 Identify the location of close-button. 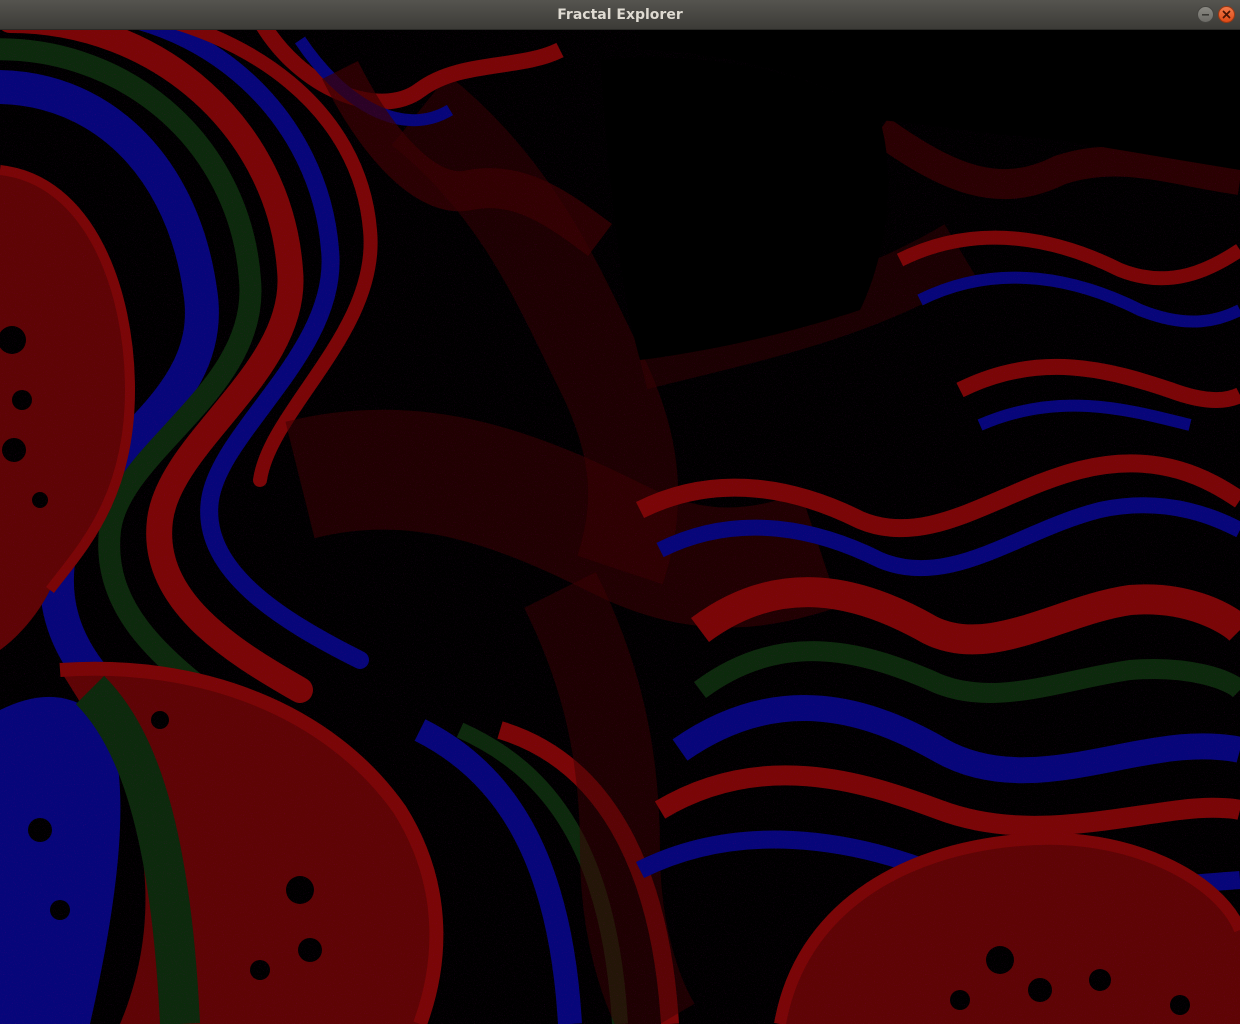
(1226, 14).